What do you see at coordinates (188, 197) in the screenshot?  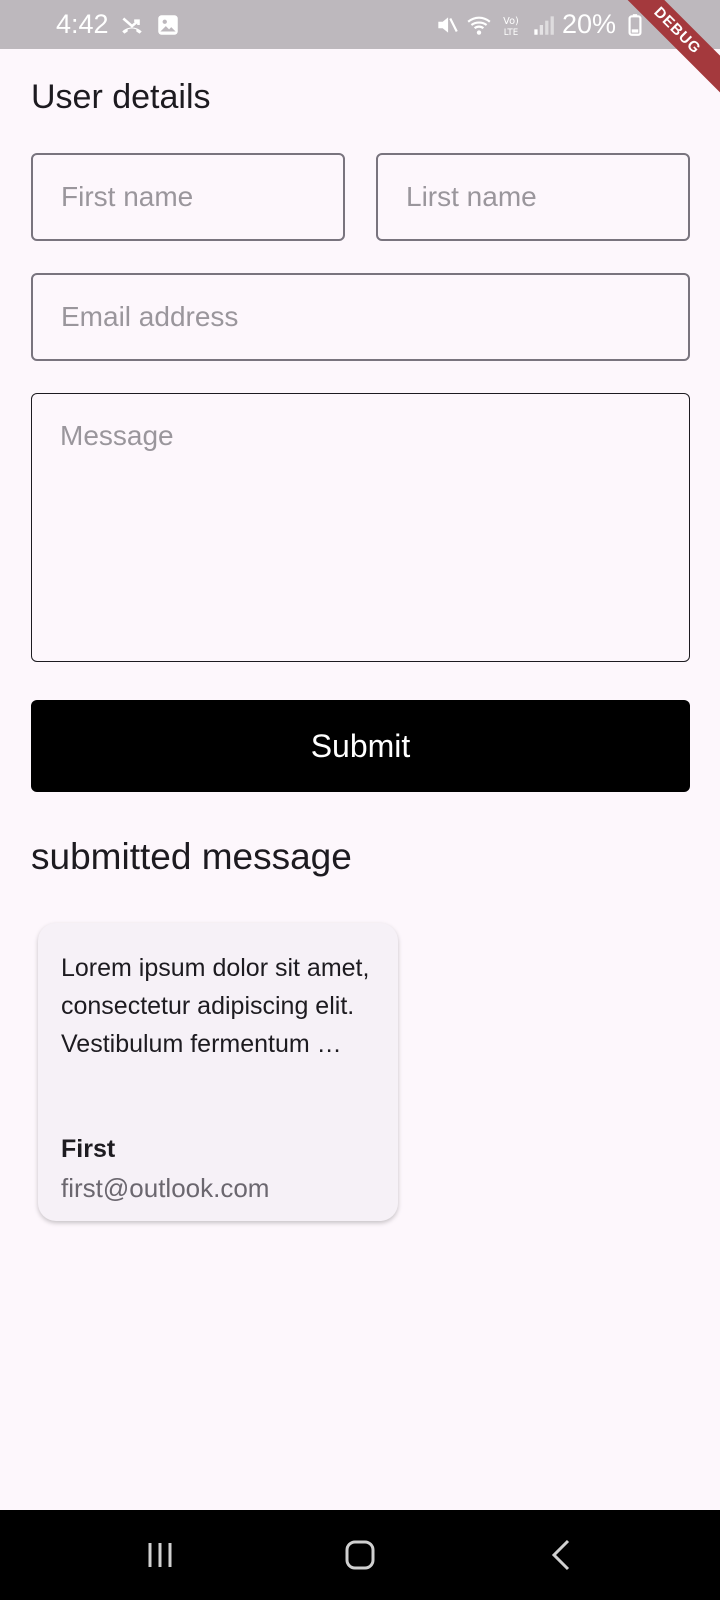 I see `first-name-field` at bounding box center [188, 197].